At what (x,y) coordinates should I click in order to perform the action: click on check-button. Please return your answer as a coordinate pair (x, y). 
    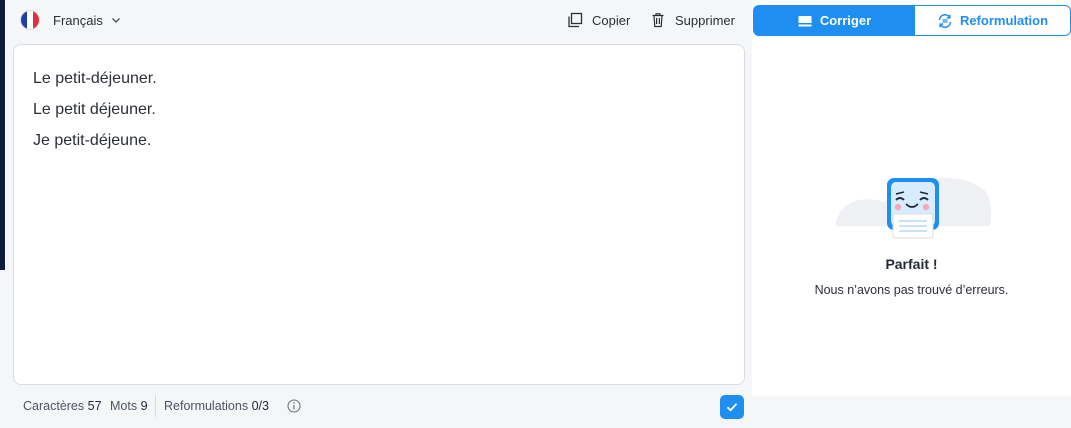
    Looking at the image, I should click on (732, 407).